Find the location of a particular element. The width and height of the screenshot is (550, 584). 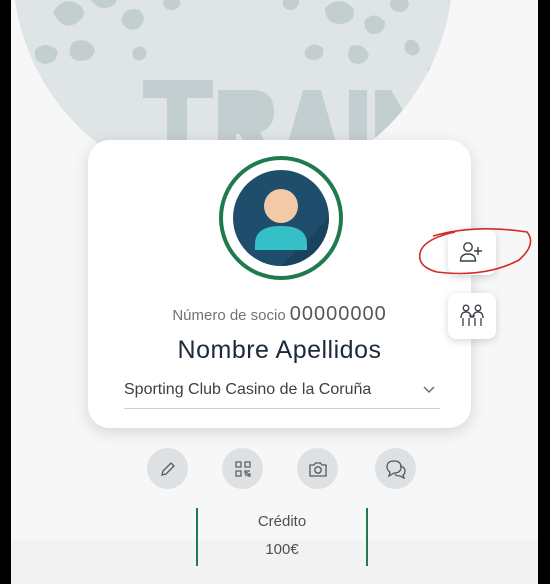

chat-button is located at coordinates (395, 468).